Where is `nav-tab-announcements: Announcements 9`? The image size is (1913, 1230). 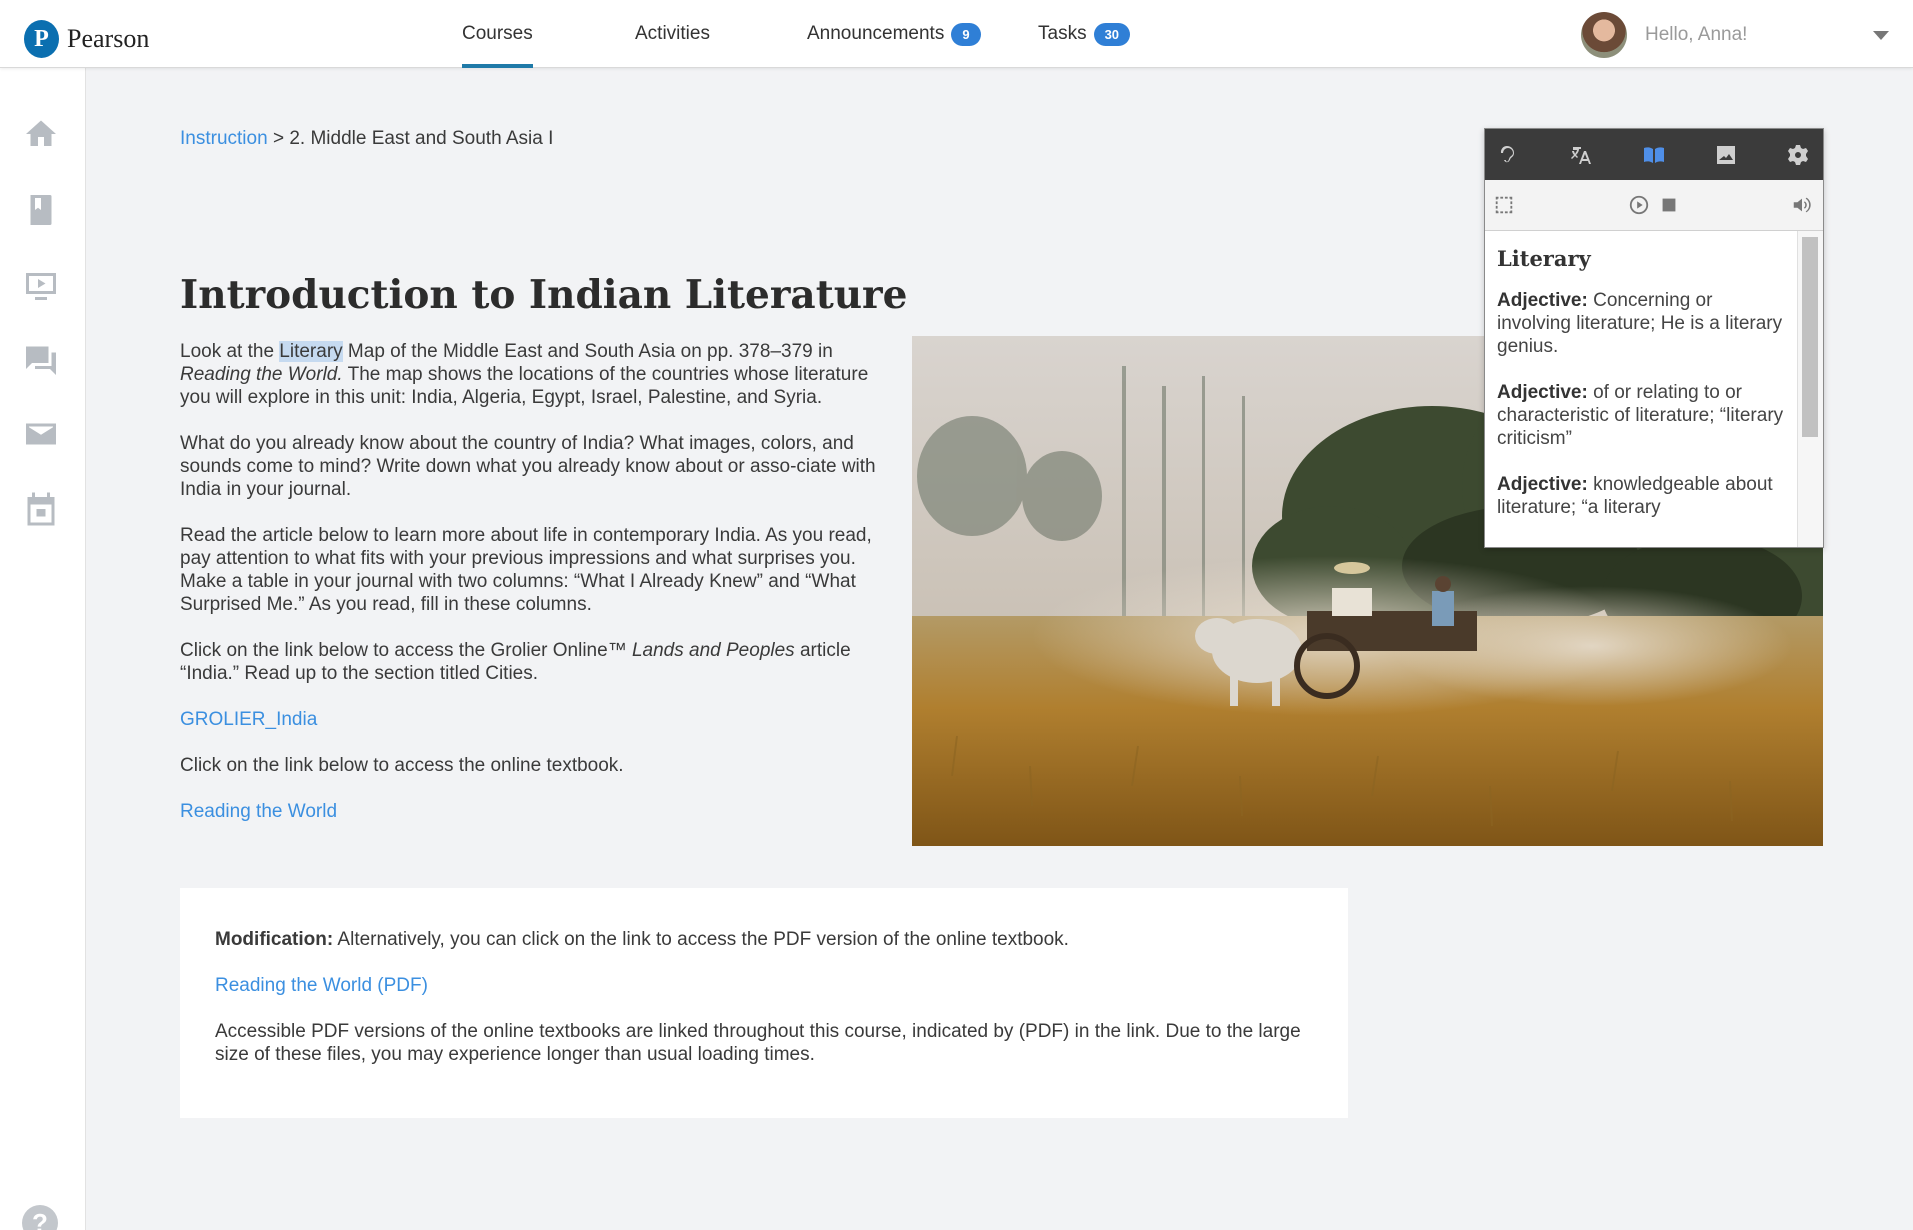 nav-tab-announcements: Announcements 9 is located at coordinates (894, 34).